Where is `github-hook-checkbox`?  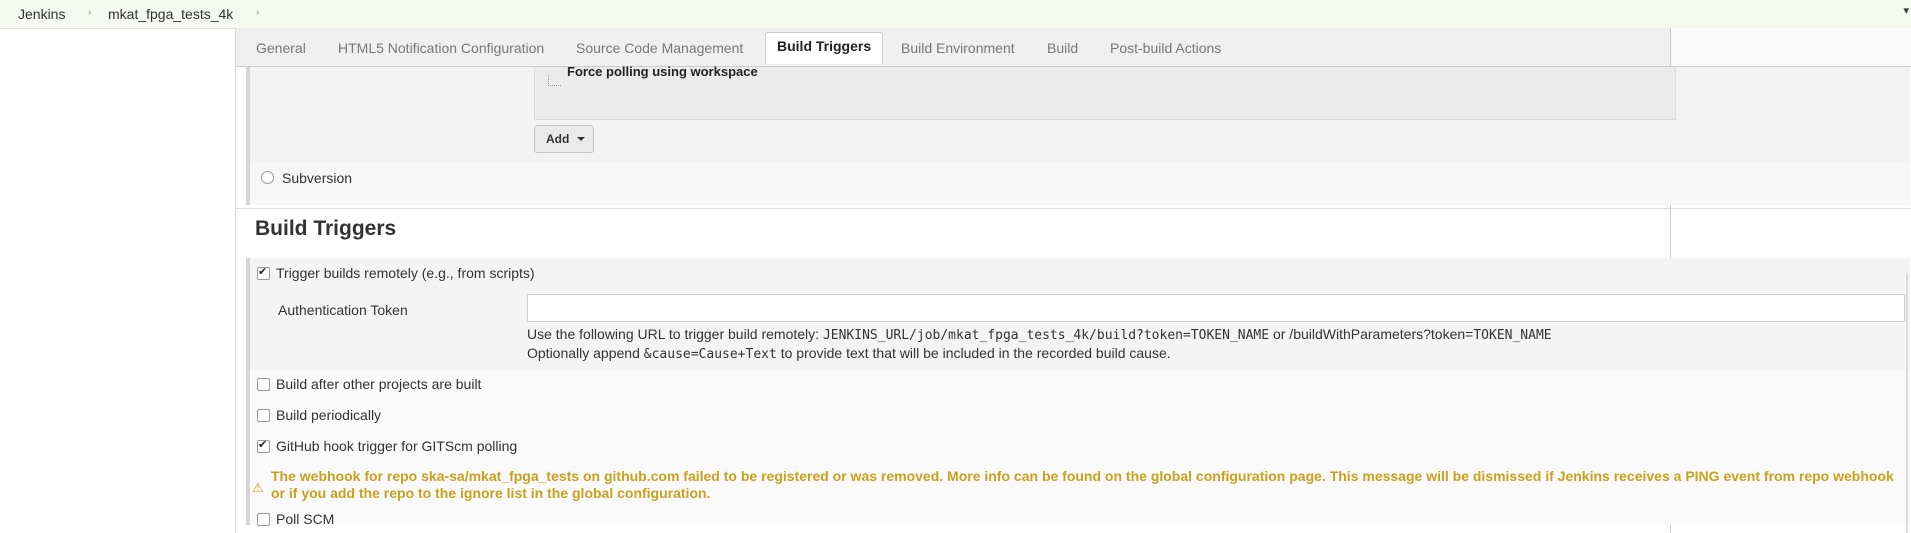 github-hook-checkbox is located at coordinates (263, 445).